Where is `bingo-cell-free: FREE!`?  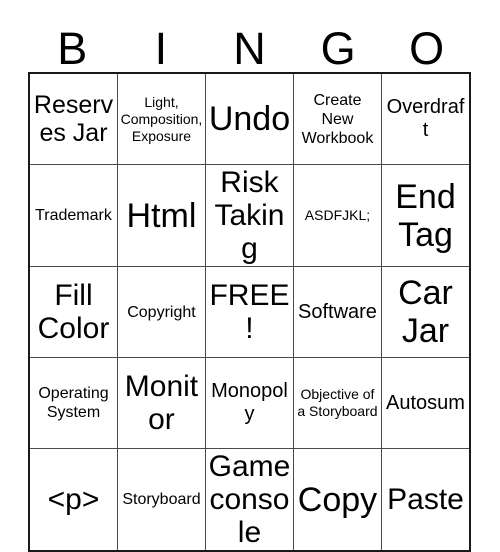
bingo-cell-free: FREE! is located at coordinates (249, 312).